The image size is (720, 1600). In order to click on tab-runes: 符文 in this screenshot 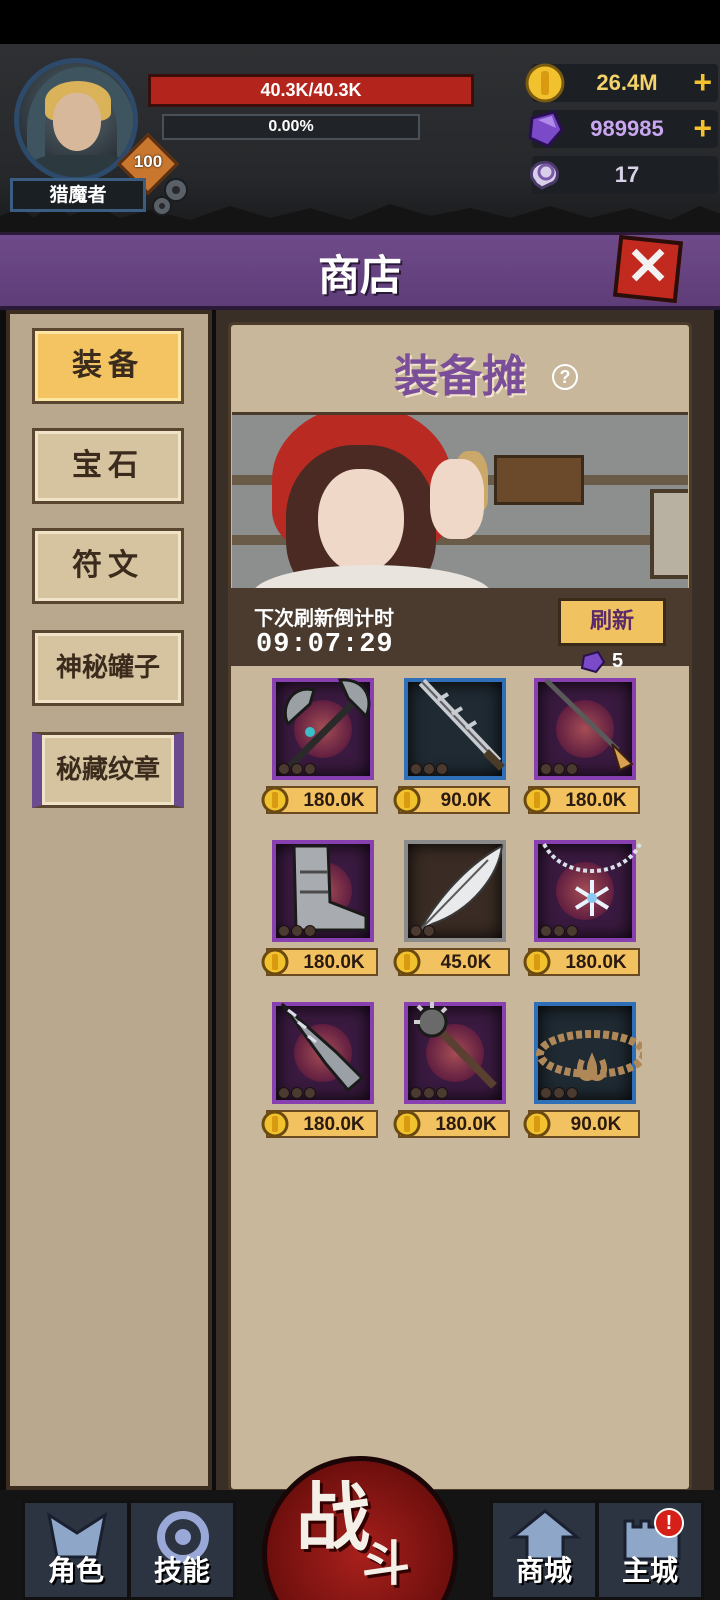, I will do `click(108, 566)`.